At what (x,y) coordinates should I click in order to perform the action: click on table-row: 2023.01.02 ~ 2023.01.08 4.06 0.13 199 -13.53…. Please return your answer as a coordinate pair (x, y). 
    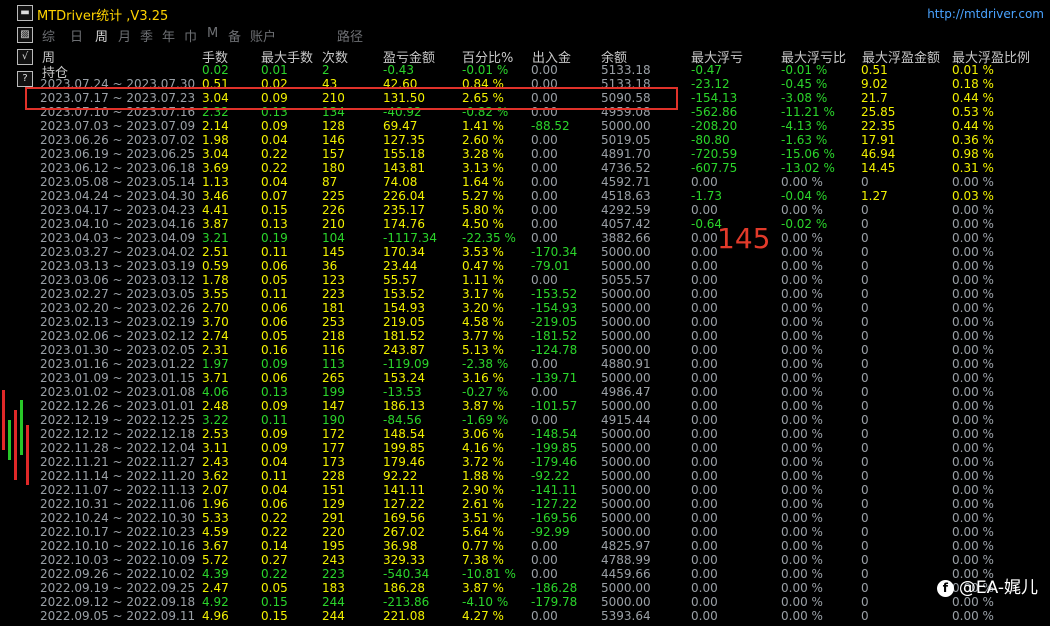
    Looking at the image, I should click on (520, 392).